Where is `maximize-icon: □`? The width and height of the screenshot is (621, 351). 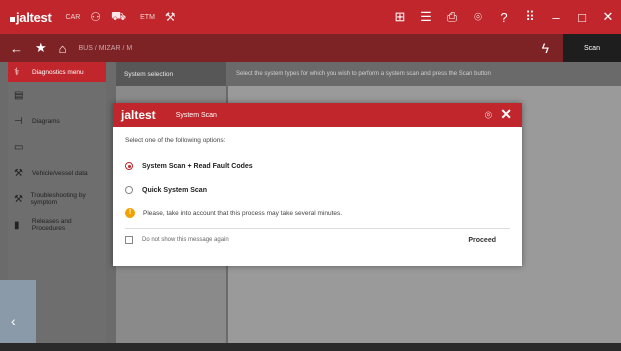 maximize-icon: □ is located at coordinates (582, 17).